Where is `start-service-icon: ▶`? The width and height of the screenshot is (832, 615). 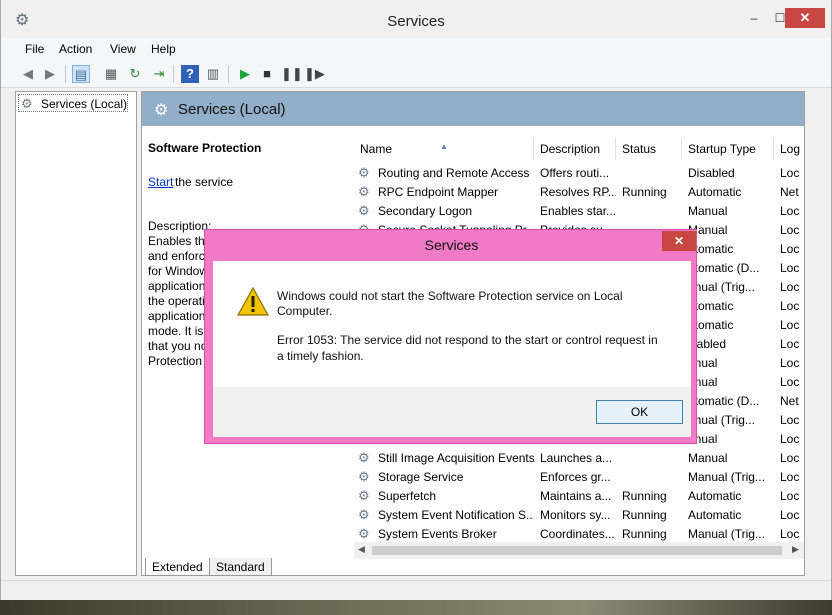
start-service-icon: ▶ is located at coordinates (245, 74).